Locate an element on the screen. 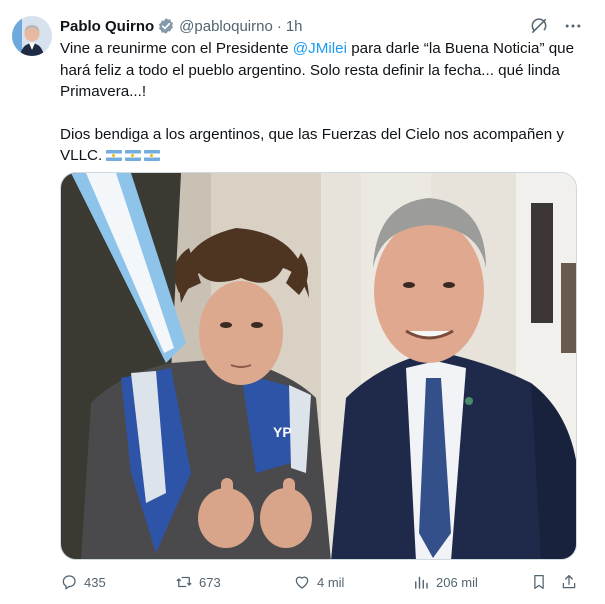 The width and height of the screenshot is (605, 604). bookmark-button is located at coordinates (539, 582).